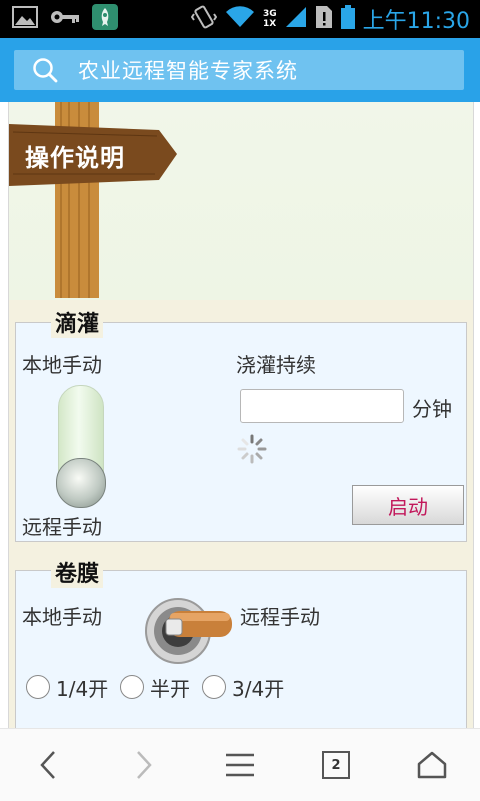  What do you see at coordinates (416, 21) in the screenshot?
I see `clock-time: 上午11:30` at bounding box center [416, 21].